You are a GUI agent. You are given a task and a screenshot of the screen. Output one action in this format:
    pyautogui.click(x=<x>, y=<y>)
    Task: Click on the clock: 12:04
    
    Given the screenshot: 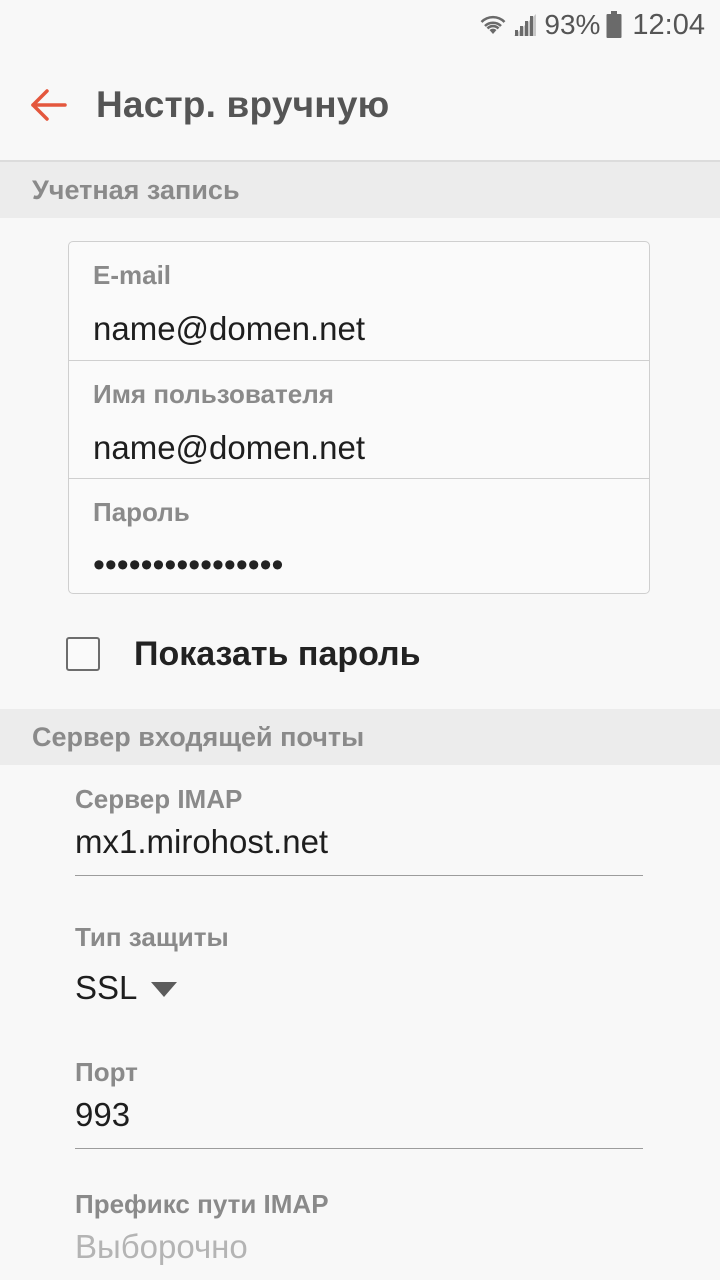 What is the action you would take?
    pyautogui.click(x=668, y=24)
    